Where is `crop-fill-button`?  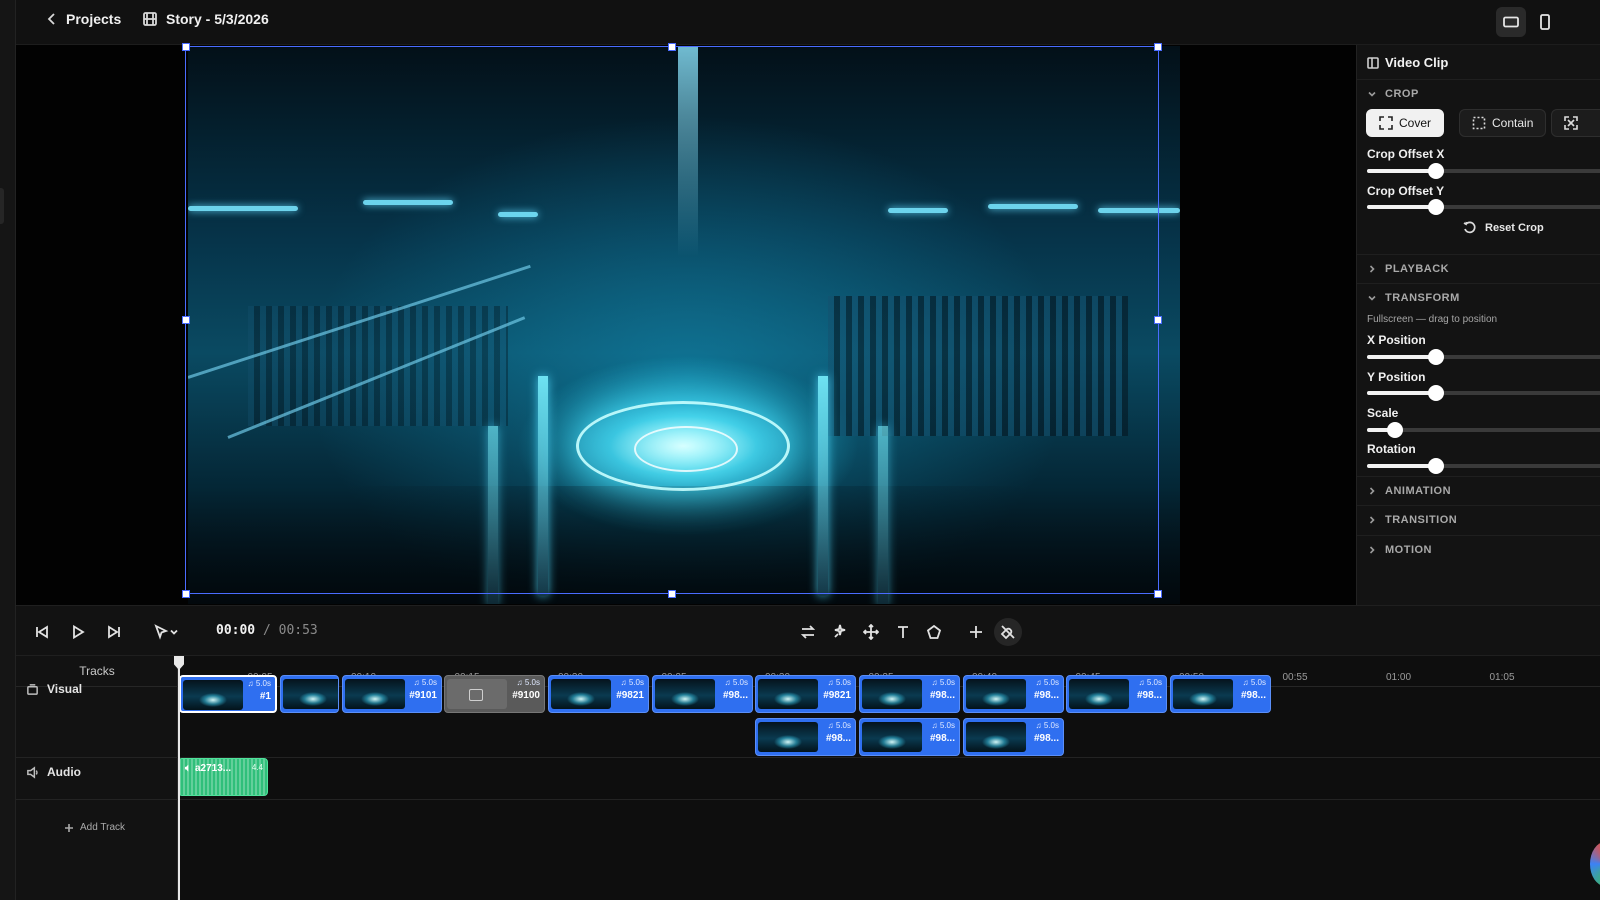 crop-fill-button is located at coordinates (1575, 123).